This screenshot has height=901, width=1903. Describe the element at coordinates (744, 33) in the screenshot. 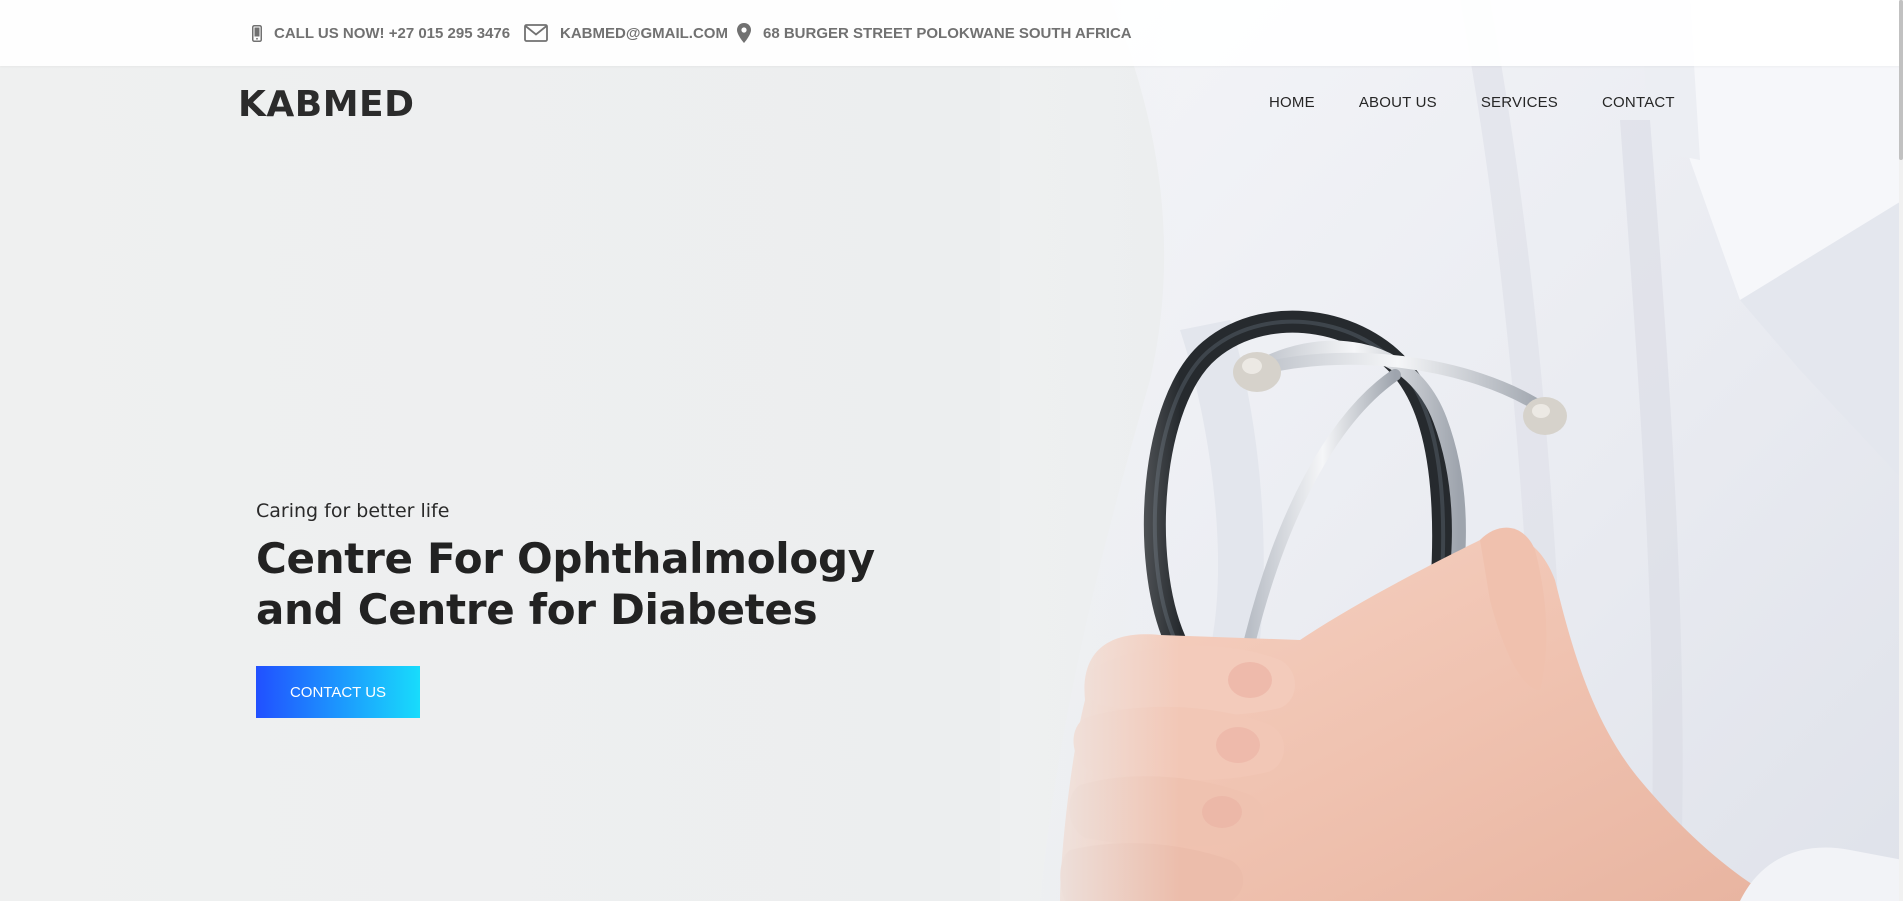

I see `map-pin-icon` at that location.